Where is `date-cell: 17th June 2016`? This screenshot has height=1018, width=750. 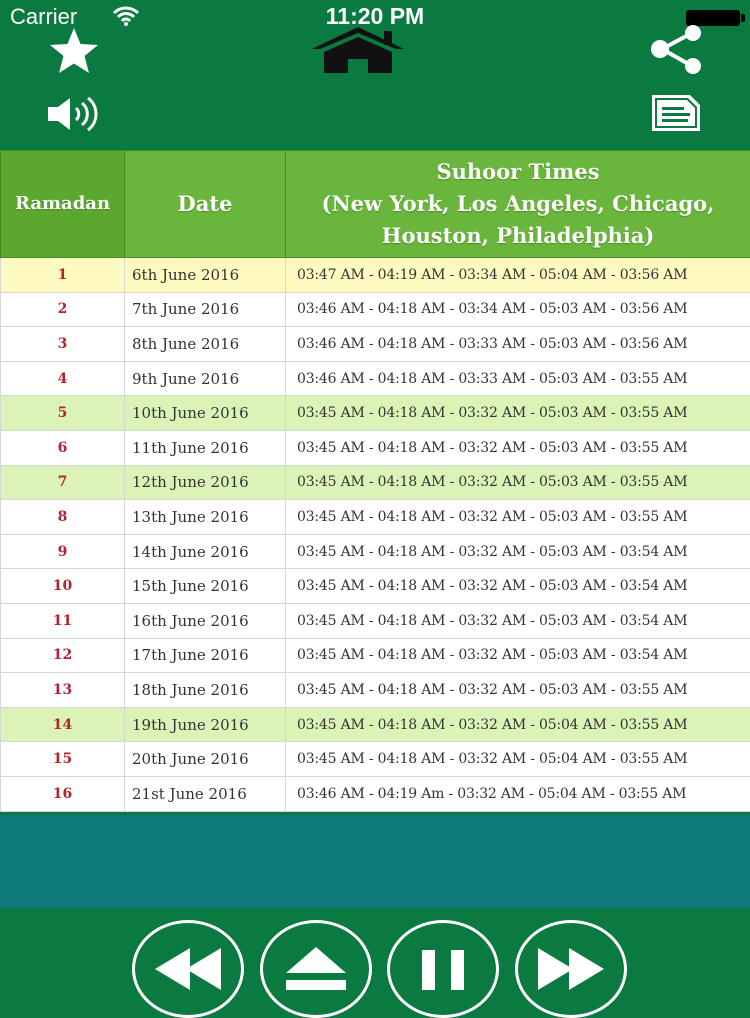 date-cell: 17th June 2016 is located at coordinates (205, 655).